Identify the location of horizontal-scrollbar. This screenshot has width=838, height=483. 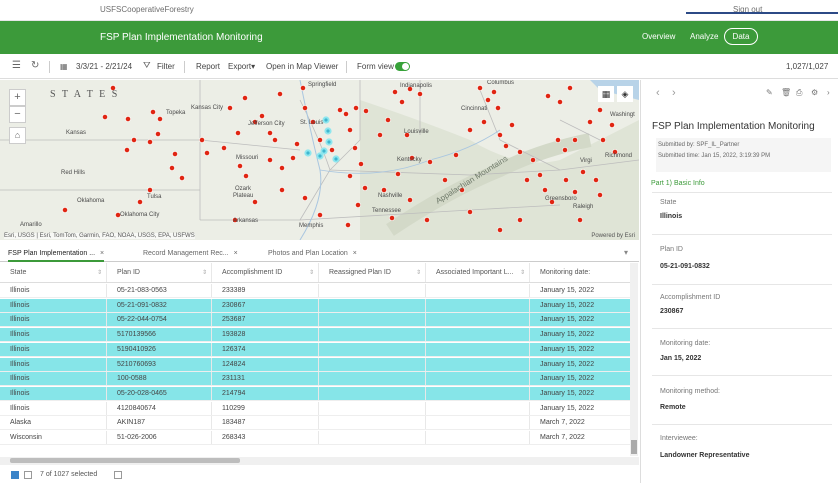
(319, 461).